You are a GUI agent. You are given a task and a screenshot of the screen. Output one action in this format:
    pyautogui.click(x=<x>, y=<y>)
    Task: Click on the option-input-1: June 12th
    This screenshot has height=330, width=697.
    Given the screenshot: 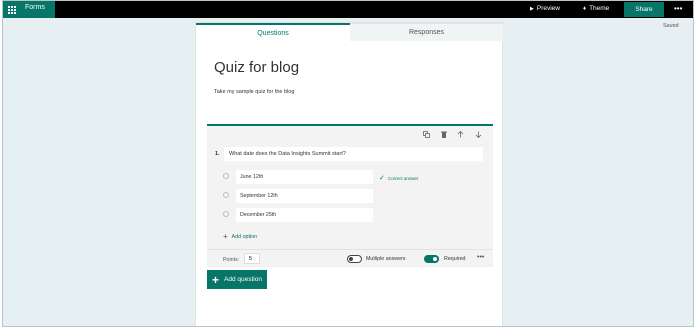 What is the action you would take?
    pyautogui.click(x=304, y=177)
    